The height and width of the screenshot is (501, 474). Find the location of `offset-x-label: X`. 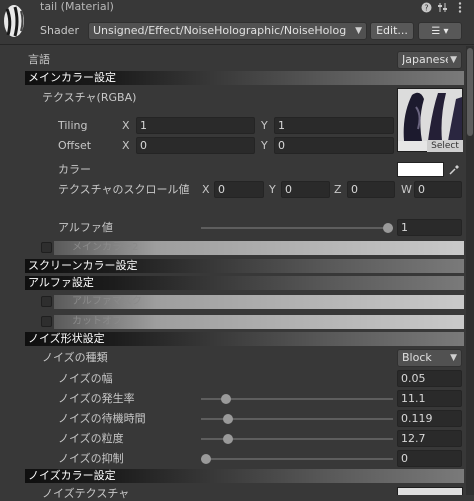

offset-x-label: X is located at coordinates (126, 145).